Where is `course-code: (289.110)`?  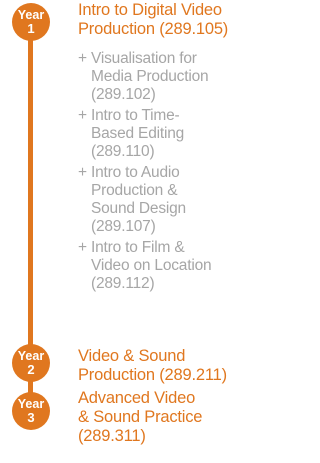
course-code: (289.110) is located at coordinates (123, 151).